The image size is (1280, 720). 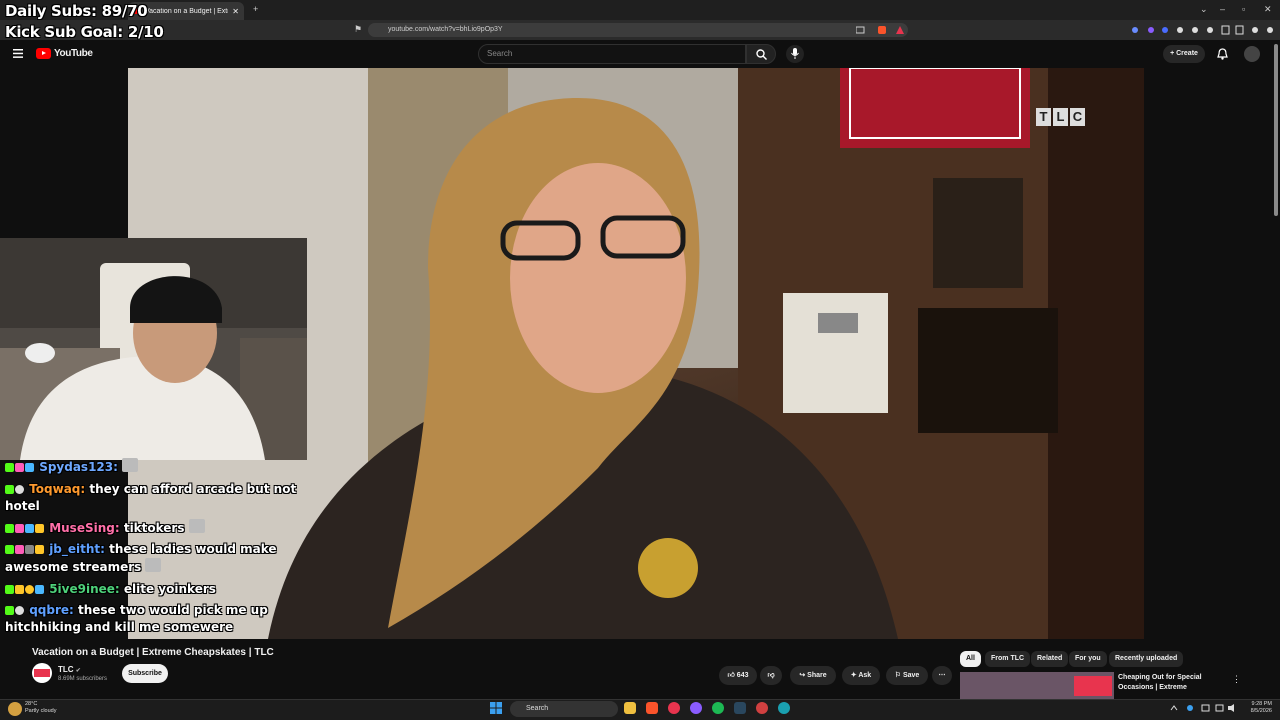 I want to click on channel-avatar, so click(x=42, y=673).